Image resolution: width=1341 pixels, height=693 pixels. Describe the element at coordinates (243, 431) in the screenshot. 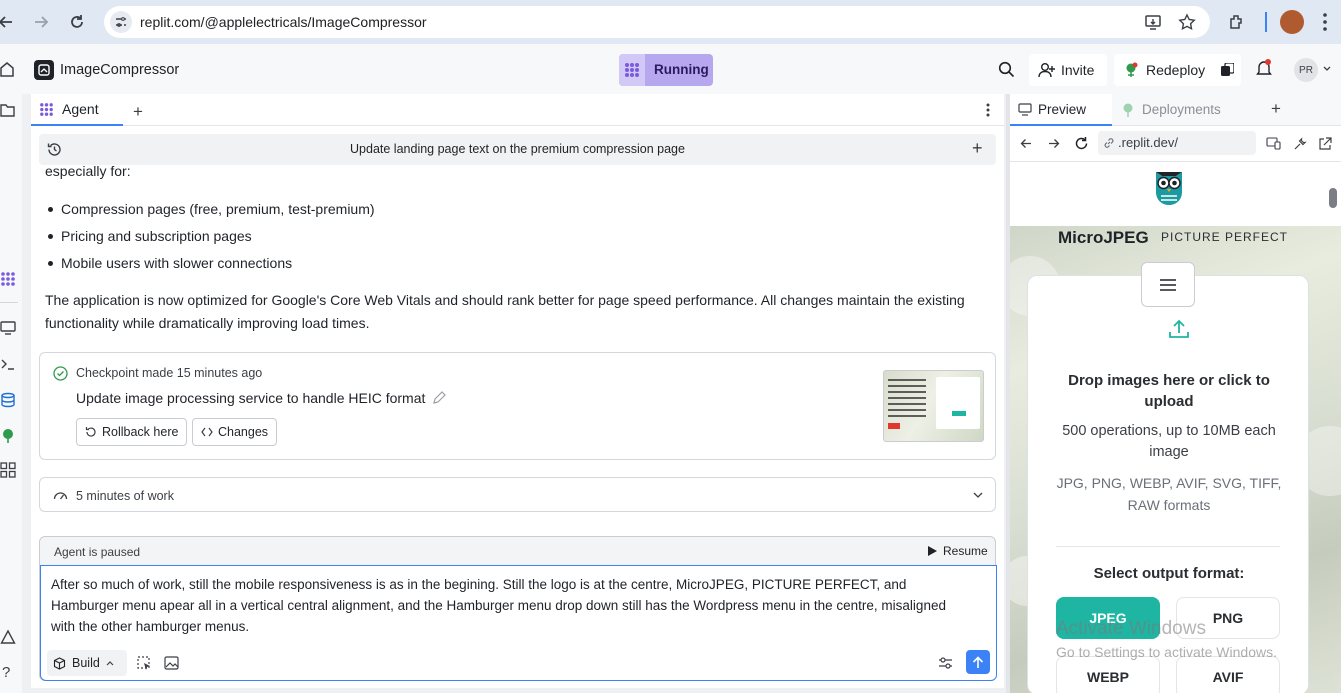

I see `changes-label: Changes` at that location.